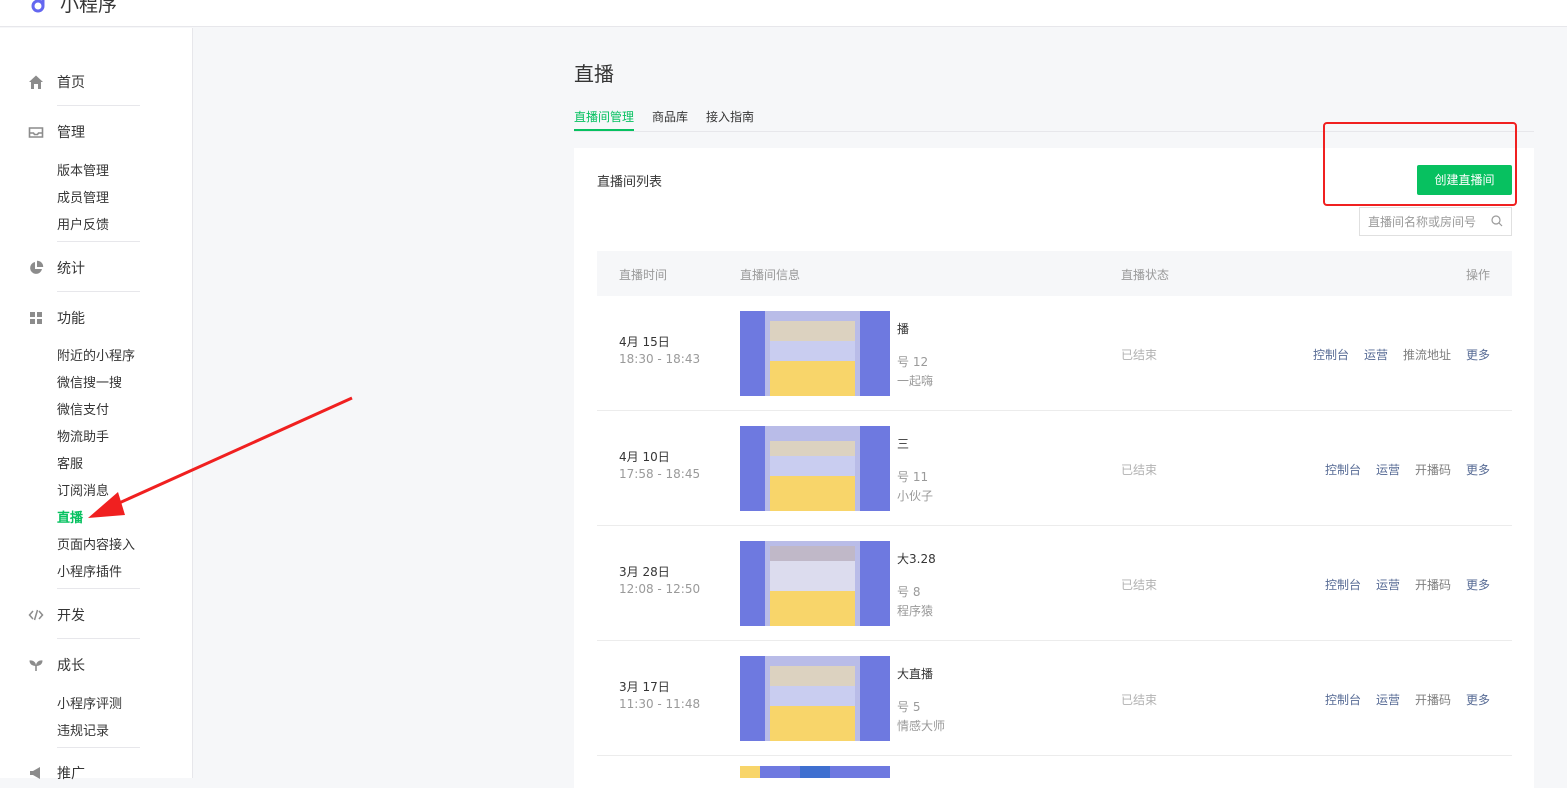 This screenshot has height=788, width=1567. Describe the element at coordinates (660, 589) in the screenshot. I see `live-time: 12:08 - 12:50` at that location.